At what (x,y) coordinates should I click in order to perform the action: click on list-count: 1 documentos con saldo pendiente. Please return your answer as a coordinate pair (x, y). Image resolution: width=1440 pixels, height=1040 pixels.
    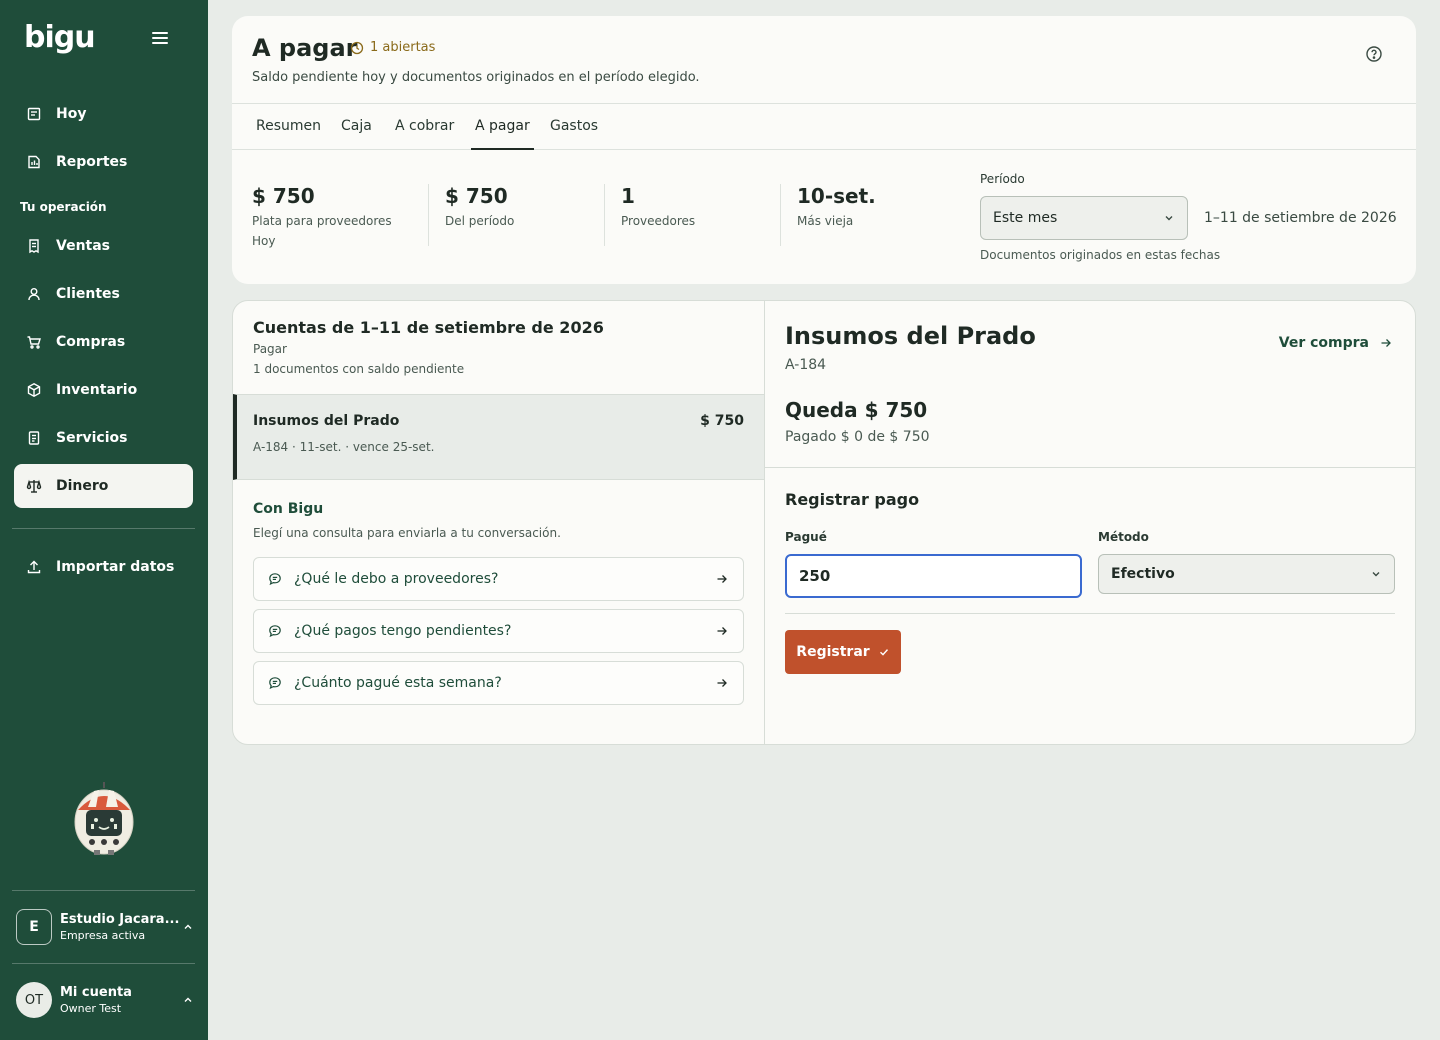
    Looking at the image, I should click on (359, 369).